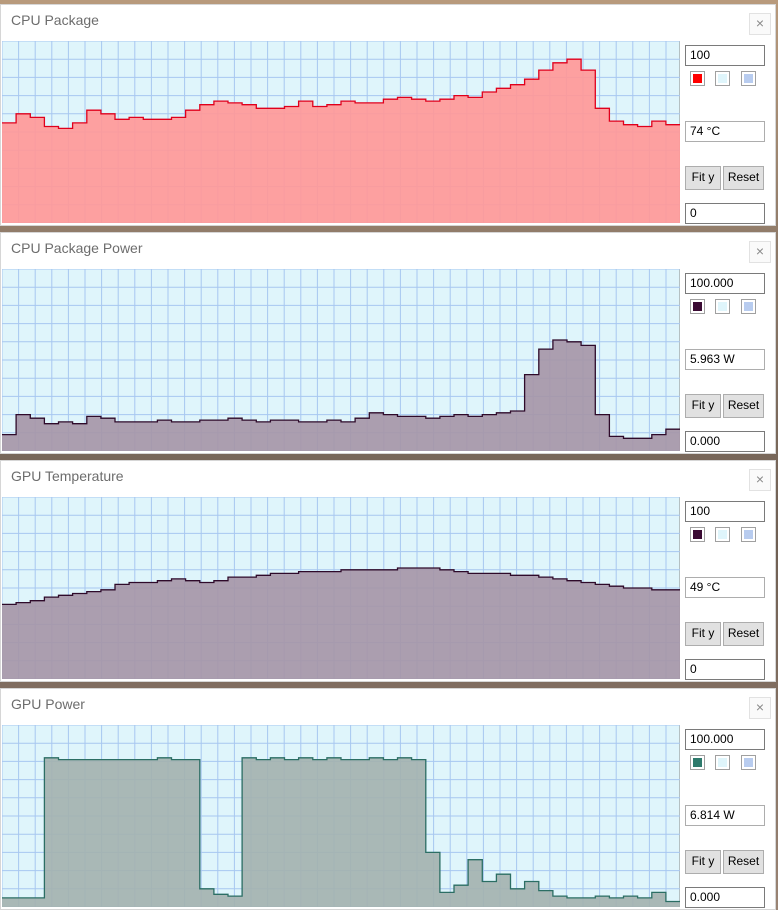  What do you see at coordinates (725, 587) in the screenshot?
I see `current-value-field: 49 °C` at bounding box center [725, 587].